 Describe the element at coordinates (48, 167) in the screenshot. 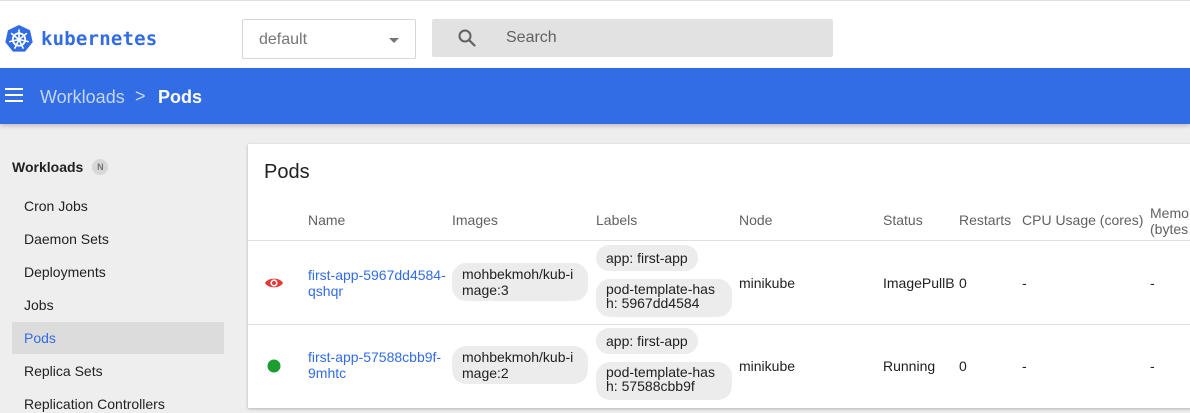

I see `sidebar-section-label: Workloads` at that location.